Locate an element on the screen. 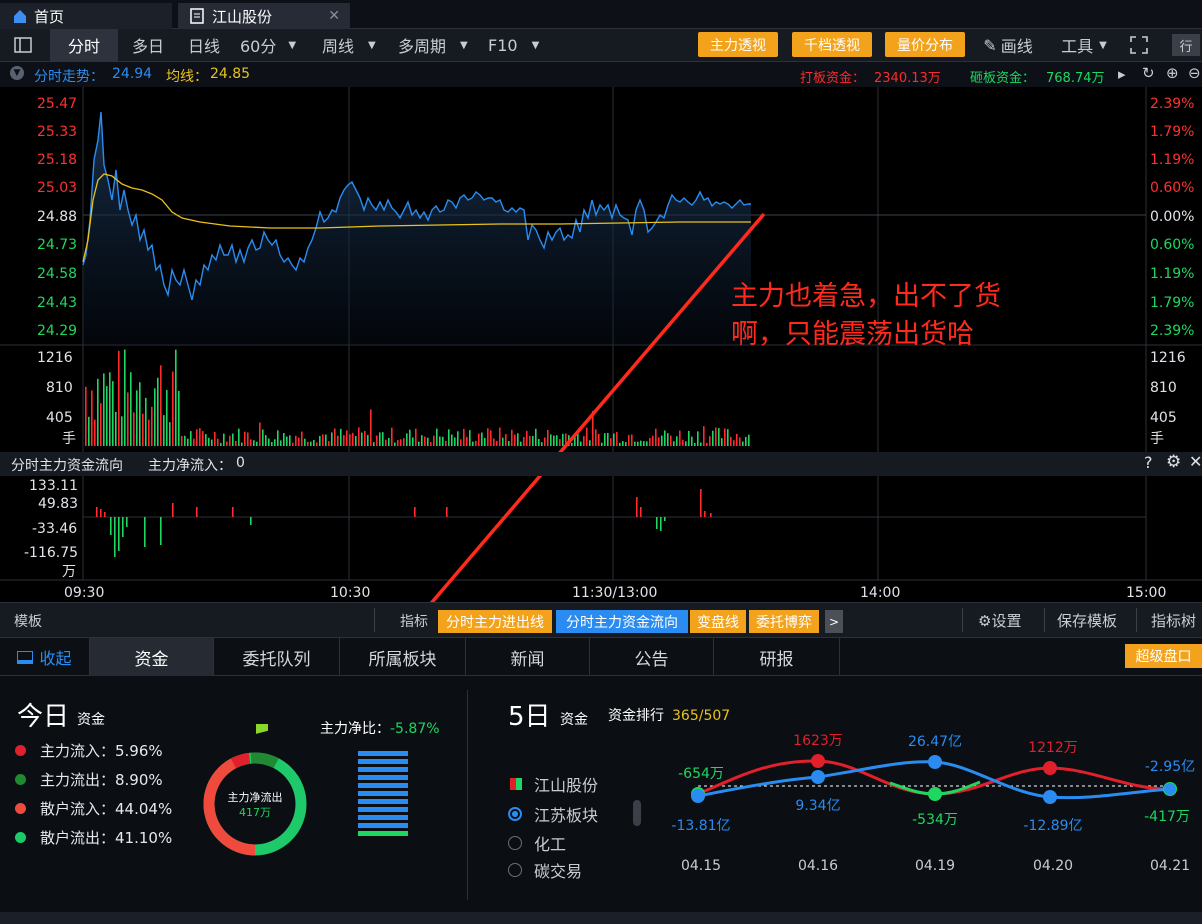 Image resolution: width=1202 pixels, height=924 pixels. date-label: 04.16 is located at coordinates (818, 866).